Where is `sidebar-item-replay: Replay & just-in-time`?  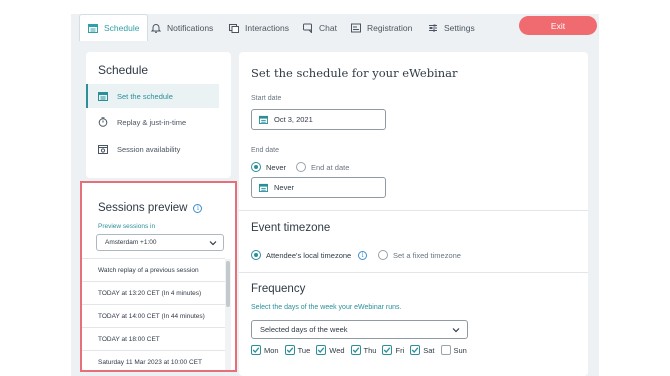
sidebar-item-replay: Replay & just-in-time is located at coordinates (152, 122).